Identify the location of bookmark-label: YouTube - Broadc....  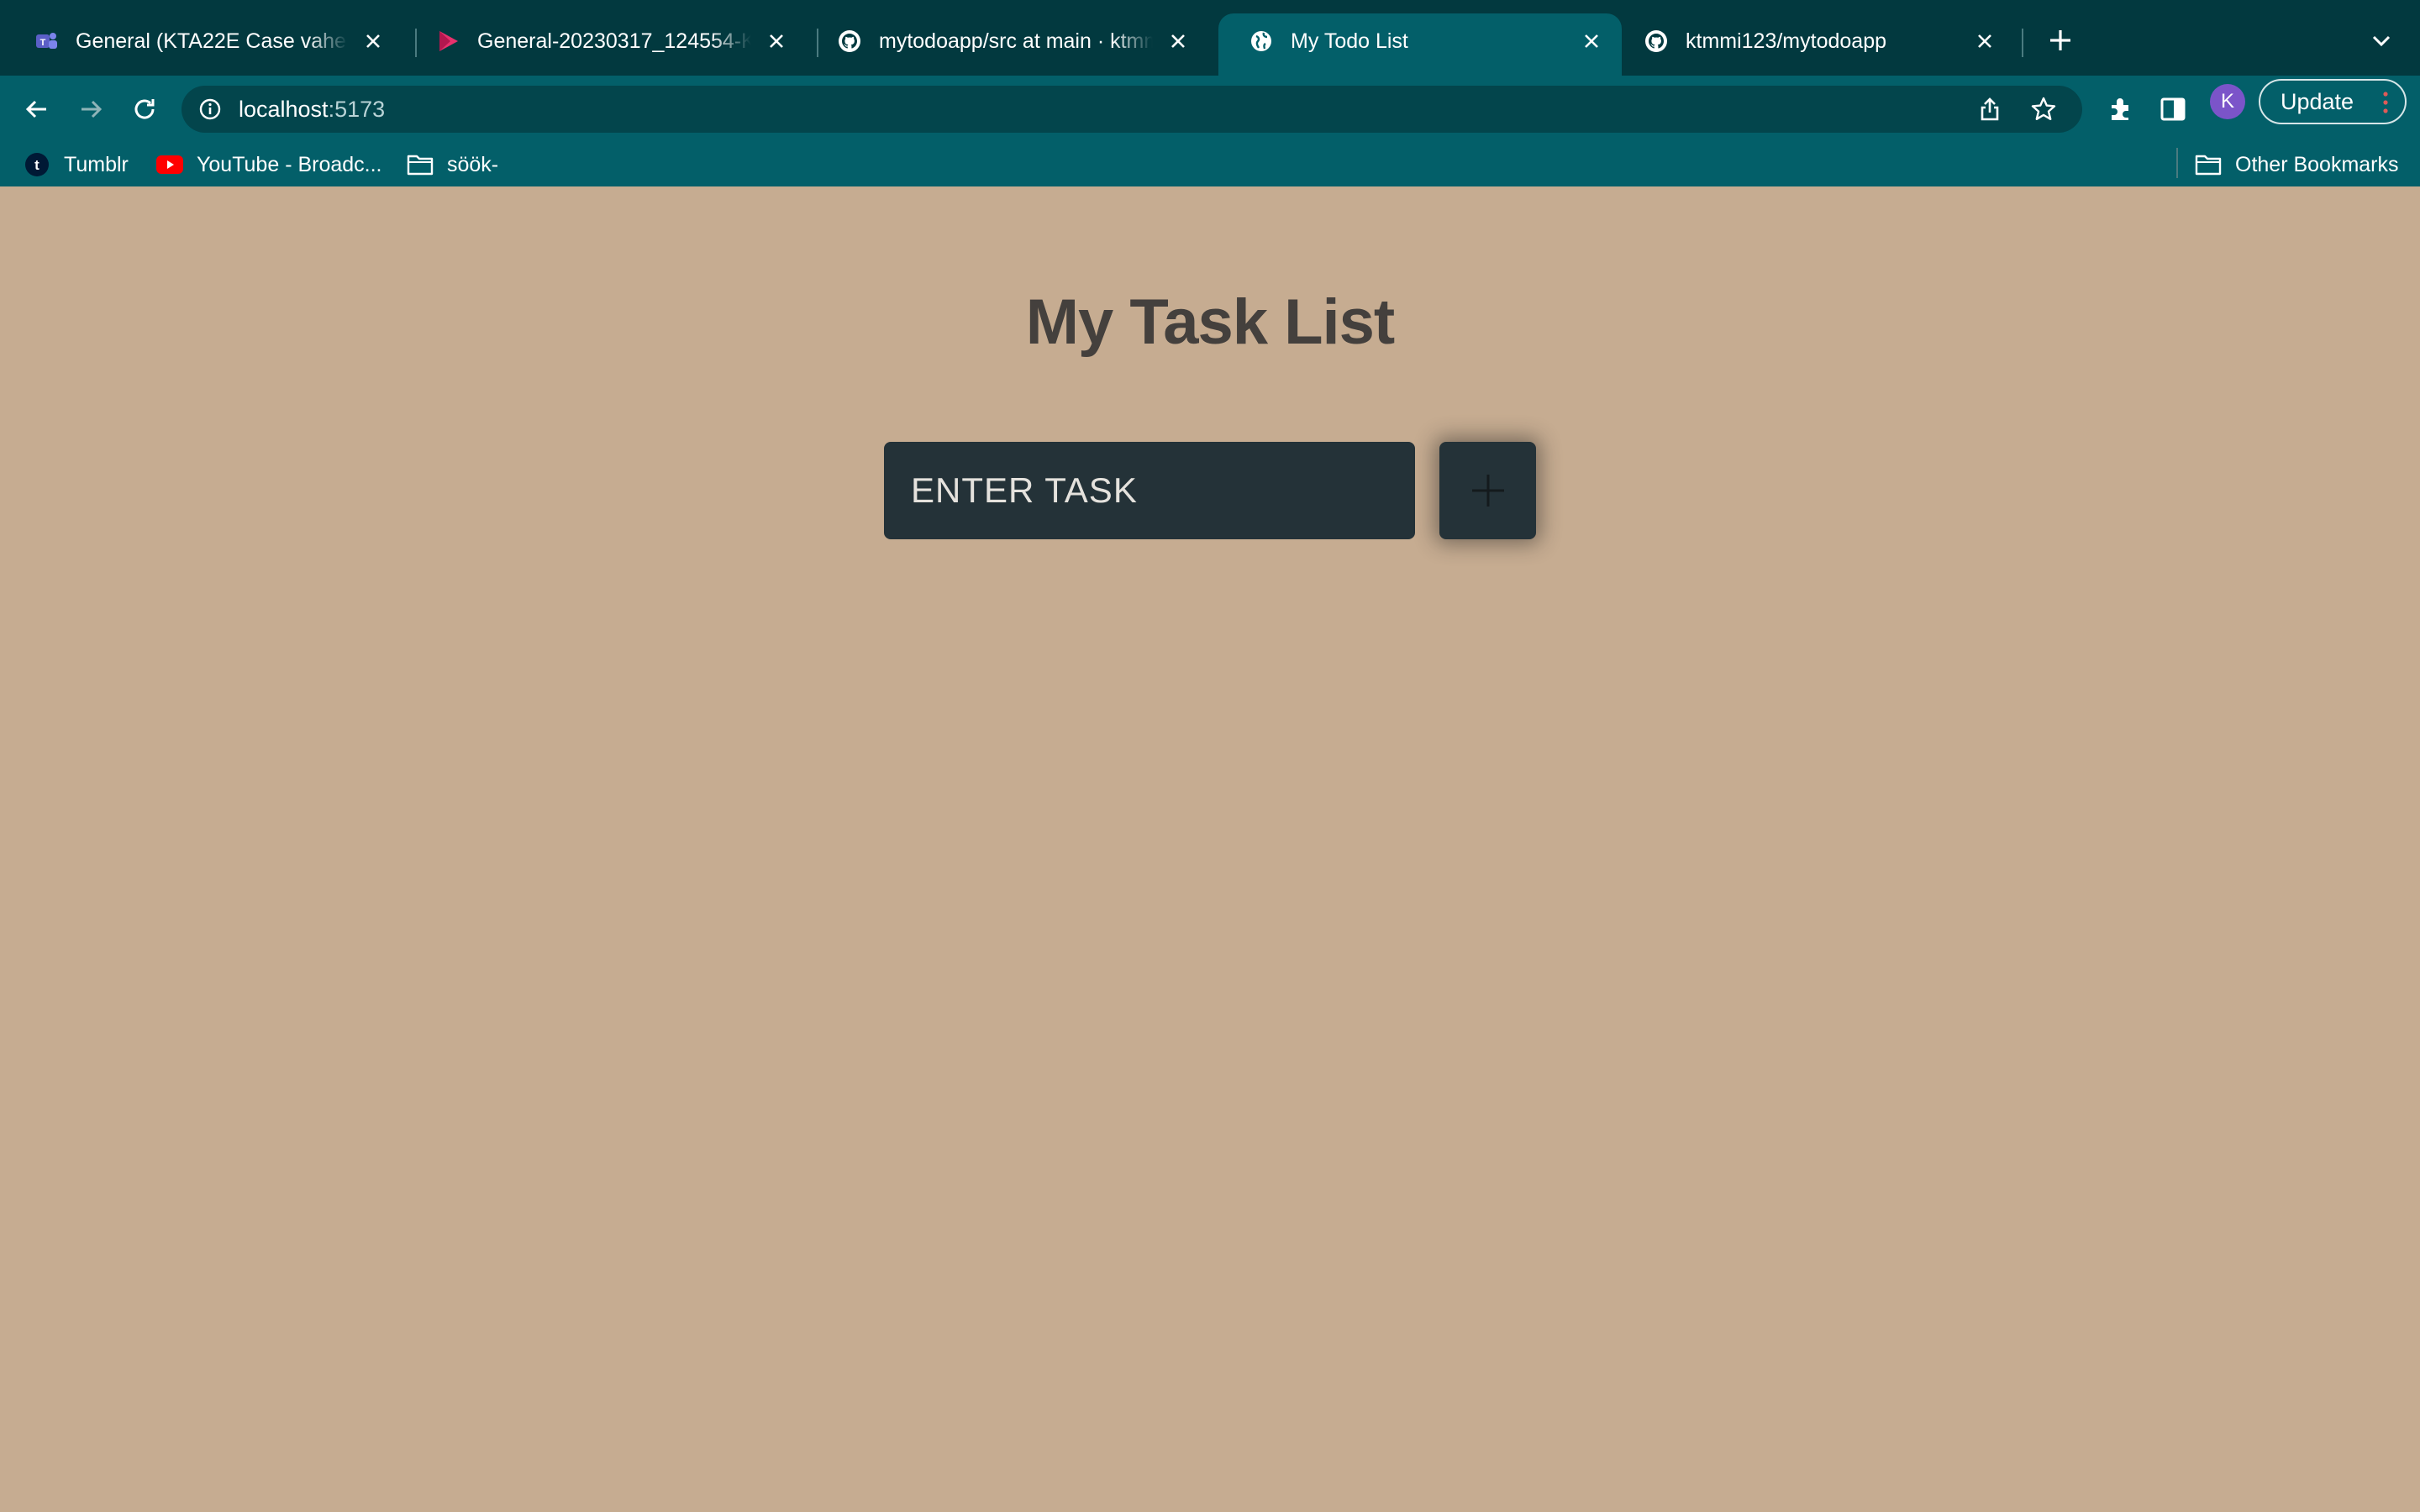
(289, 164).